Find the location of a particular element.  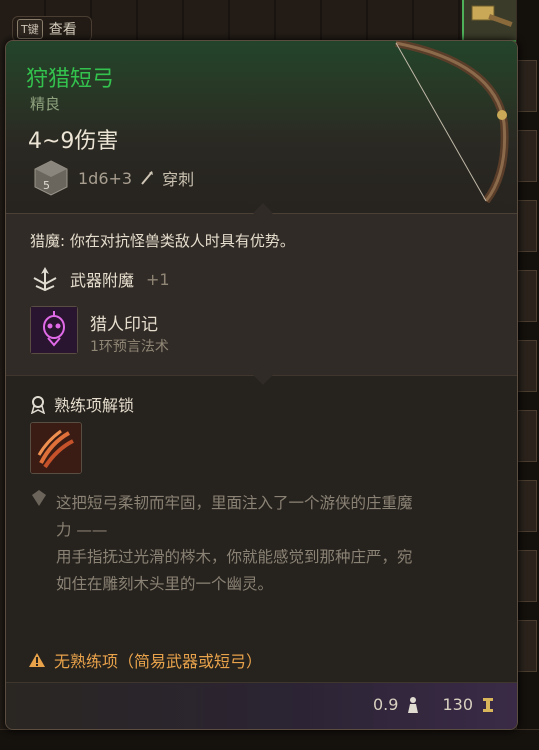

flavor-line: 如住在雕刻木头里的一个幽灵。 is located at coordinates (165, 584).